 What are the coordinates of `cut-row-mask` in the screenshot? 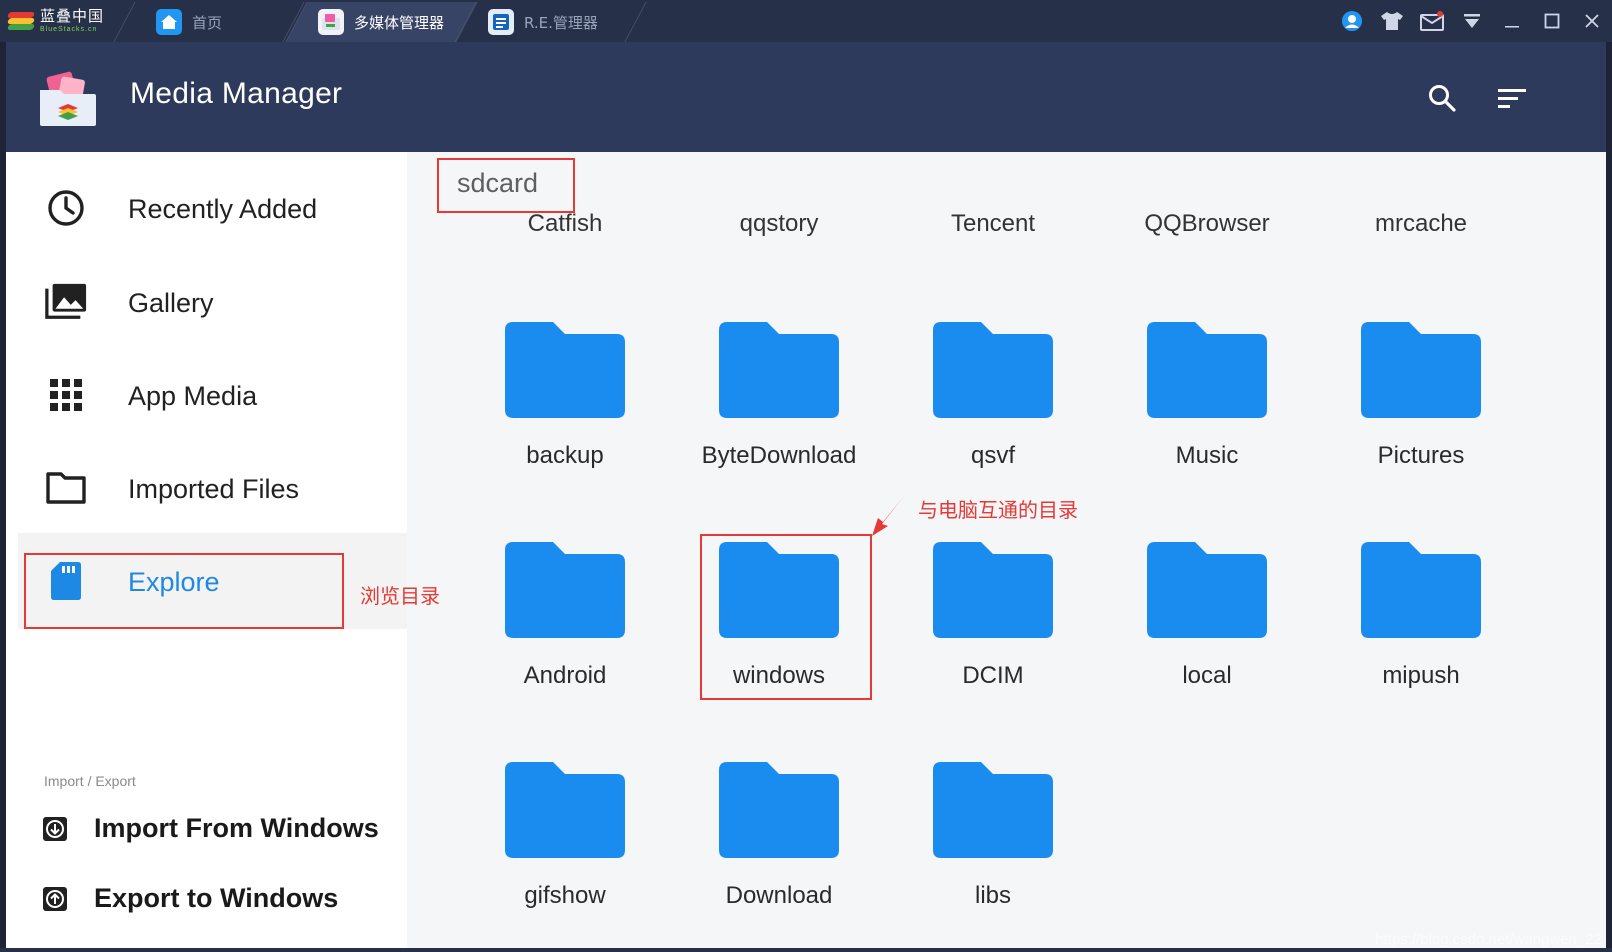 It's located at (1006, 270).